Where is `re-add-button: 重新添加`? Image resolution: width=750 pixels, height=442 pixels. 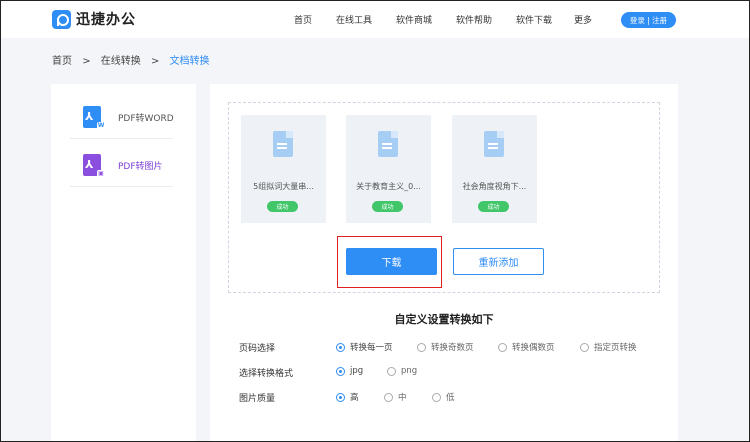
re-add-button: 重新添加 is located at coordinates (498, 261).